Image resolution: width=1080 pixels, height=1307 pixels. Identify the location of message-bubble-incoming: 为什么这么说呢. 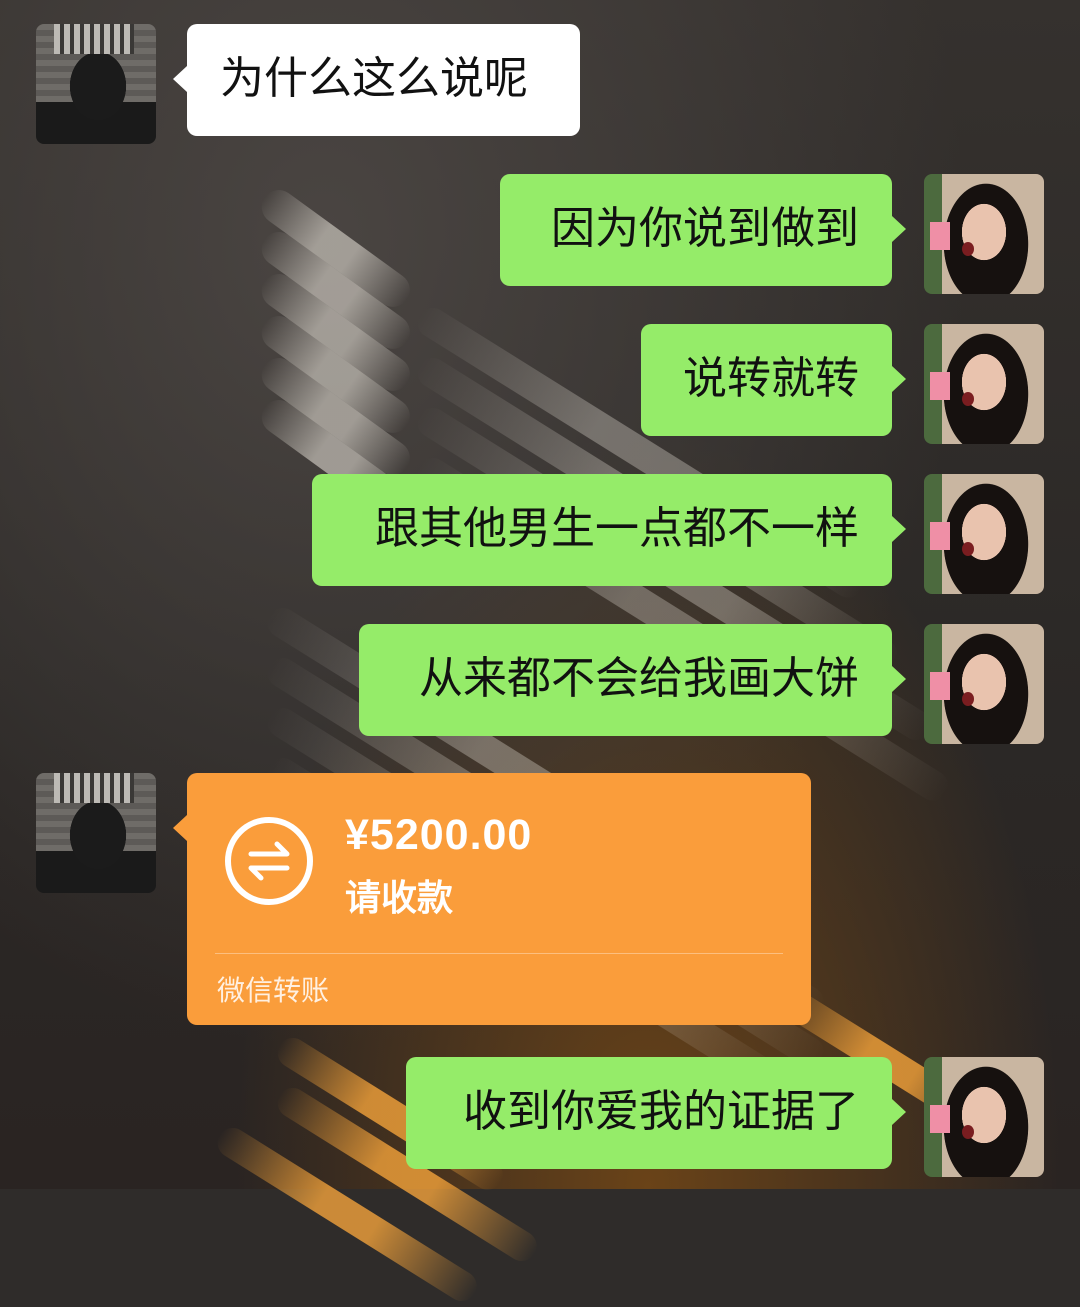
(376, 80).